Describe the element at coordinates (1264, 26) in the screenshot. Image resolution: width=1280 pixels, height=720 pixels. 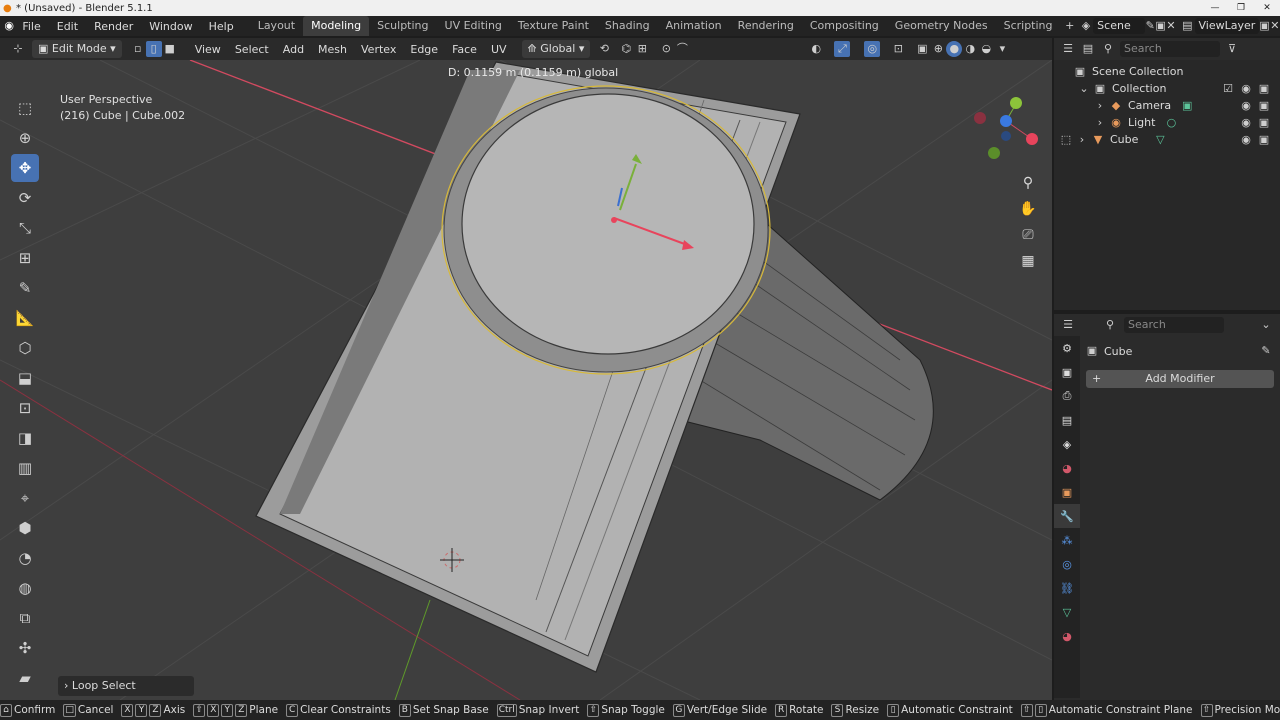
I see `new-view-layer-icon: ▣` at that location.